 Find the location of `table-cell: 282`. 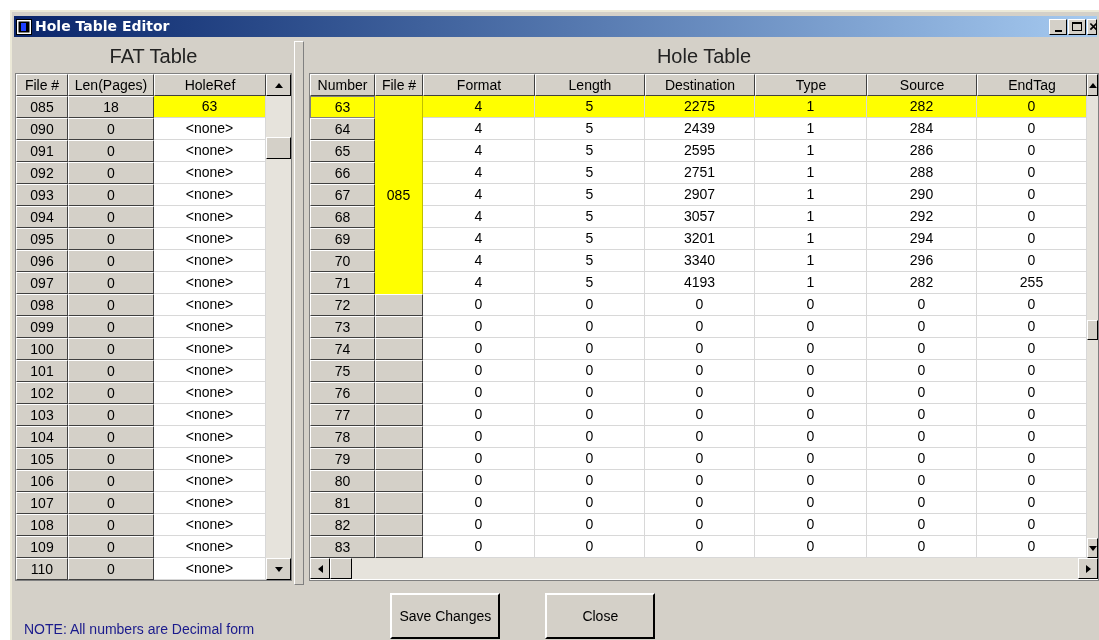

table-cell: 282 is located at coordinates (922, 107).